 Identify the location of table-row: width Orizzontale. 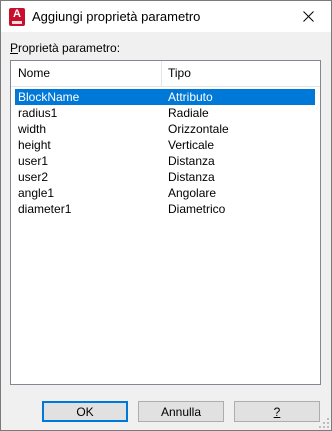
(165, 129).